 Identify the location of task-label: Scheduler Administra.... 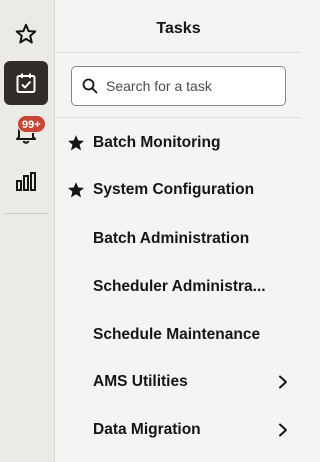
(179, 286).